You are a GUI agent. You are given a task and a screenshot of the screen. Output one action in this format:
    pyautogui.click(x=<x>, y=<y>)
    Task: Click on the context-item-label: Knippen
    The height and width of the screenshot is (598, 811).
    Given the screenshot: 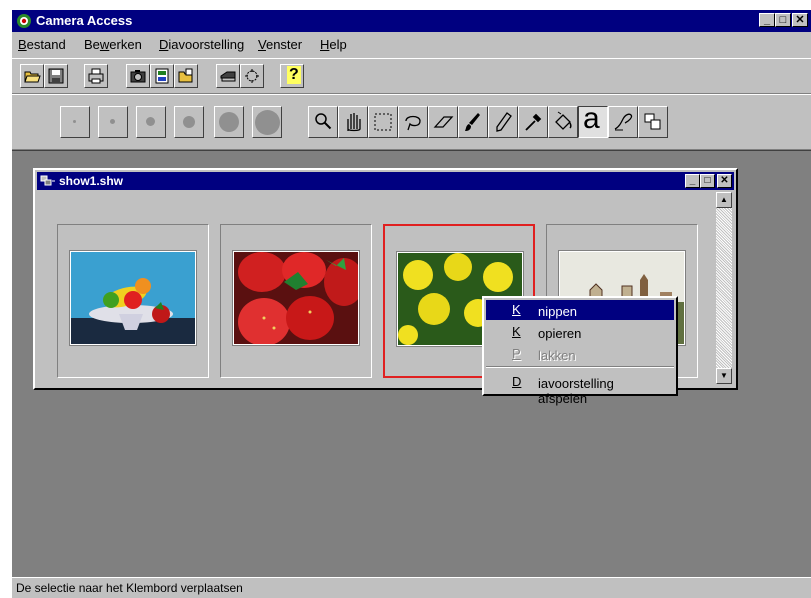 What is the action you would take?
    pyautogui.click(x=544, y=310)
    